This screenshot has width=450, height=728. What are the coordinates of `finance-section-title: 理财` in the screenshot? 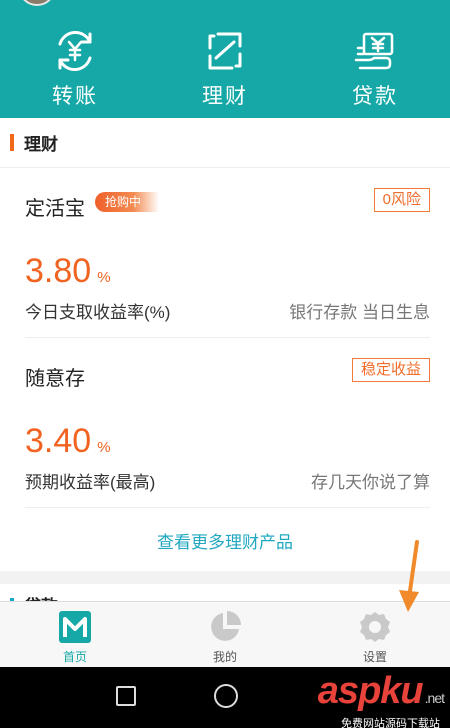 It's located at (41, 144).